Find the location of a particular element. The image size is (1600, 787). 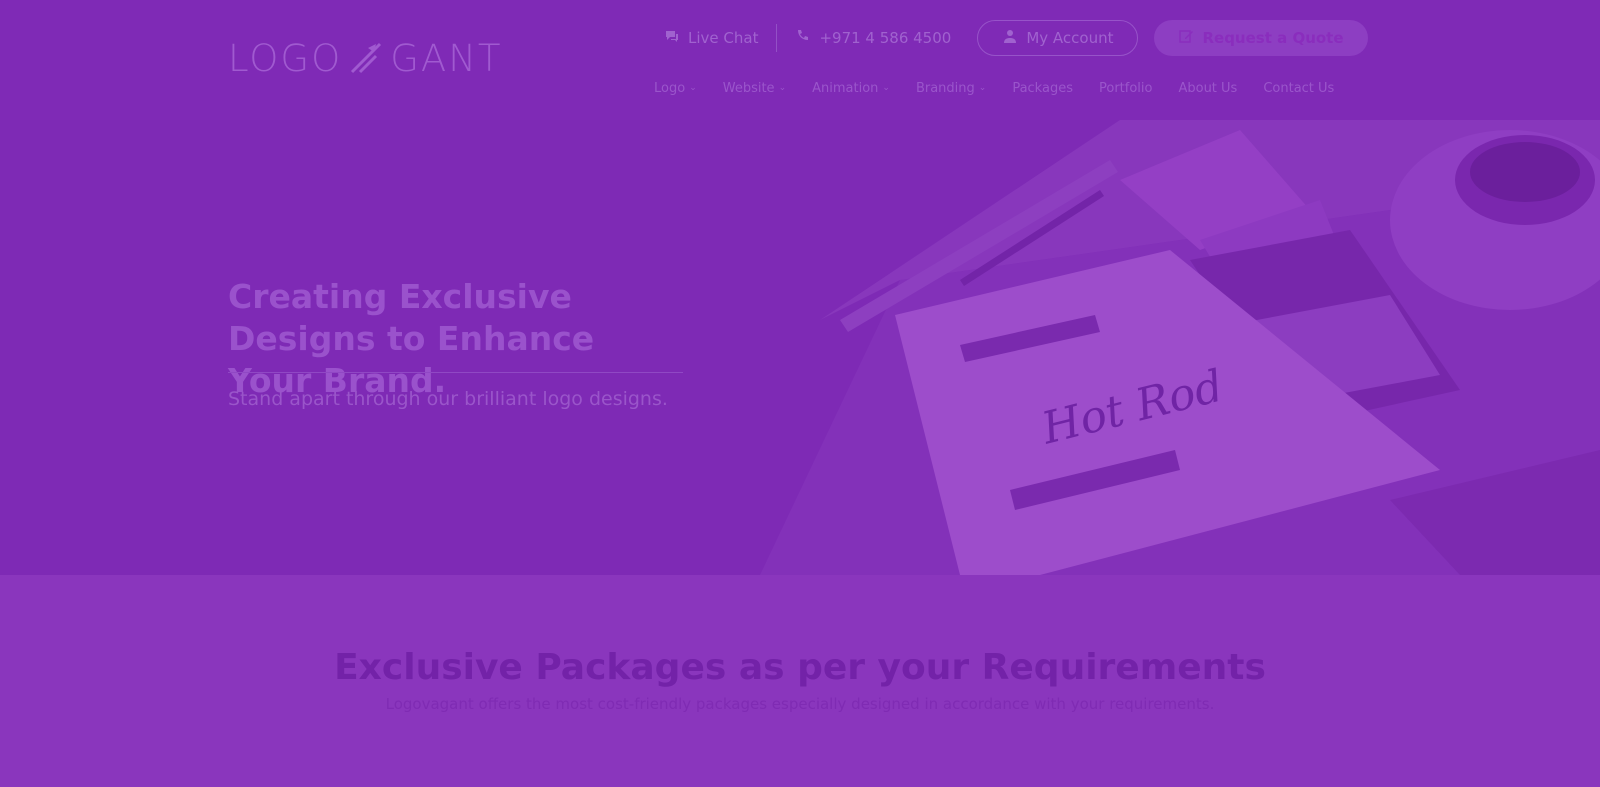

nav-label: Portfolio is located at coordinates (1125, 88).